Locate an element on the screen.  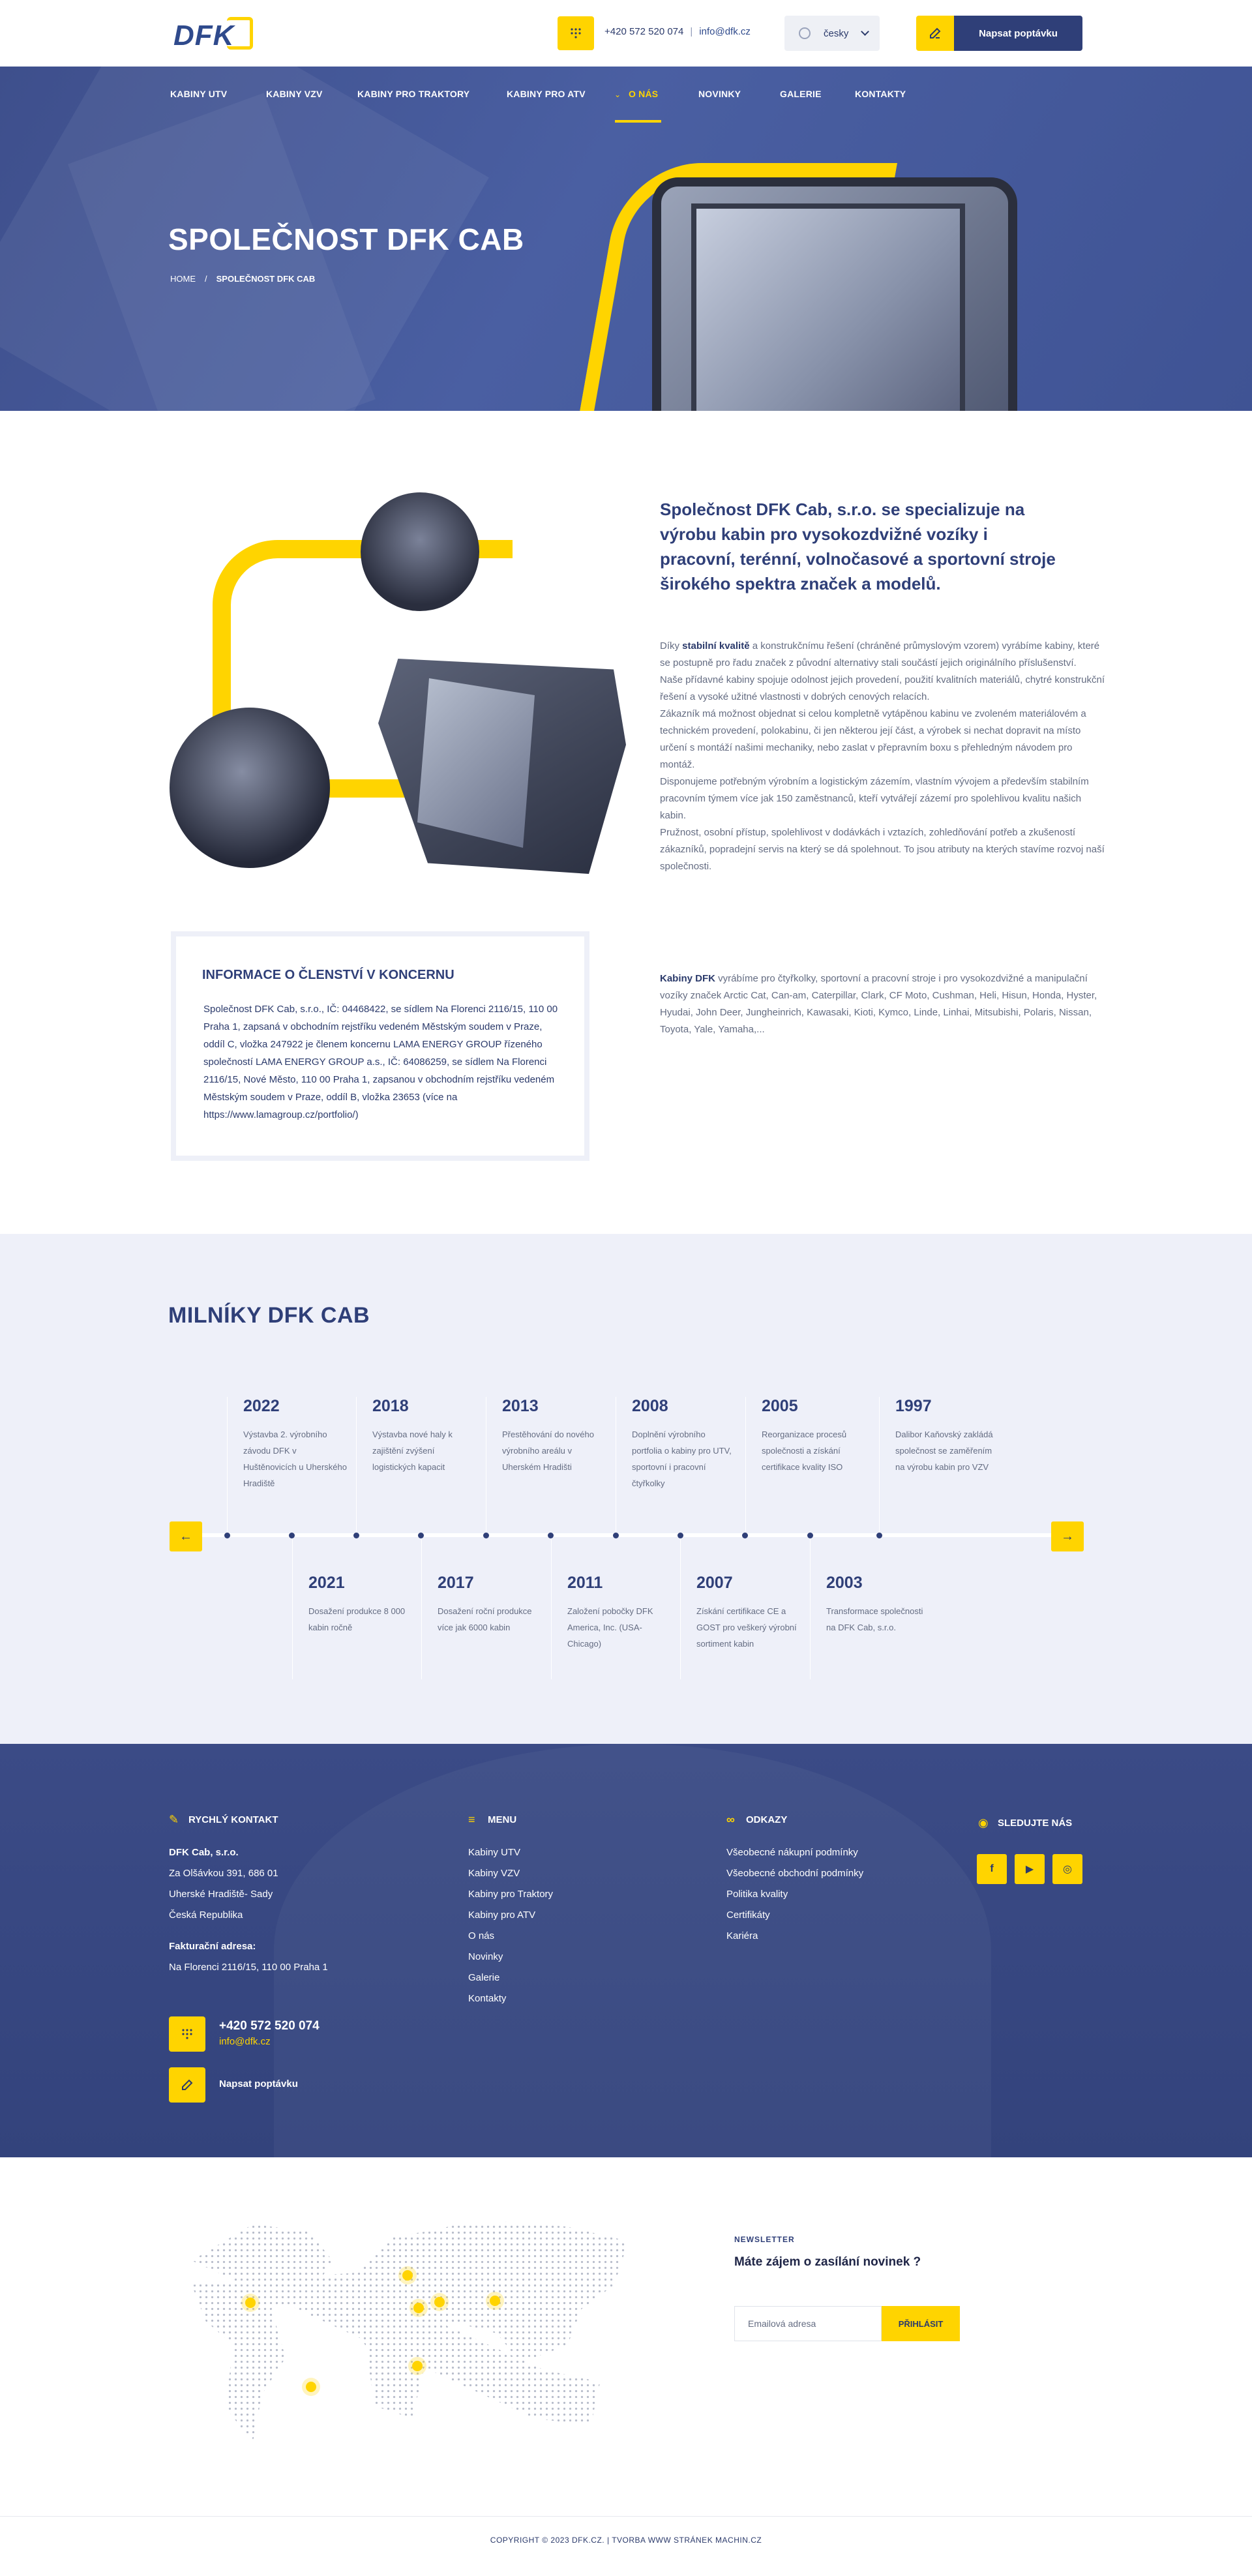
footer-link: Všeobecné obchodní podmínky is located at coordinates (794, 1873).